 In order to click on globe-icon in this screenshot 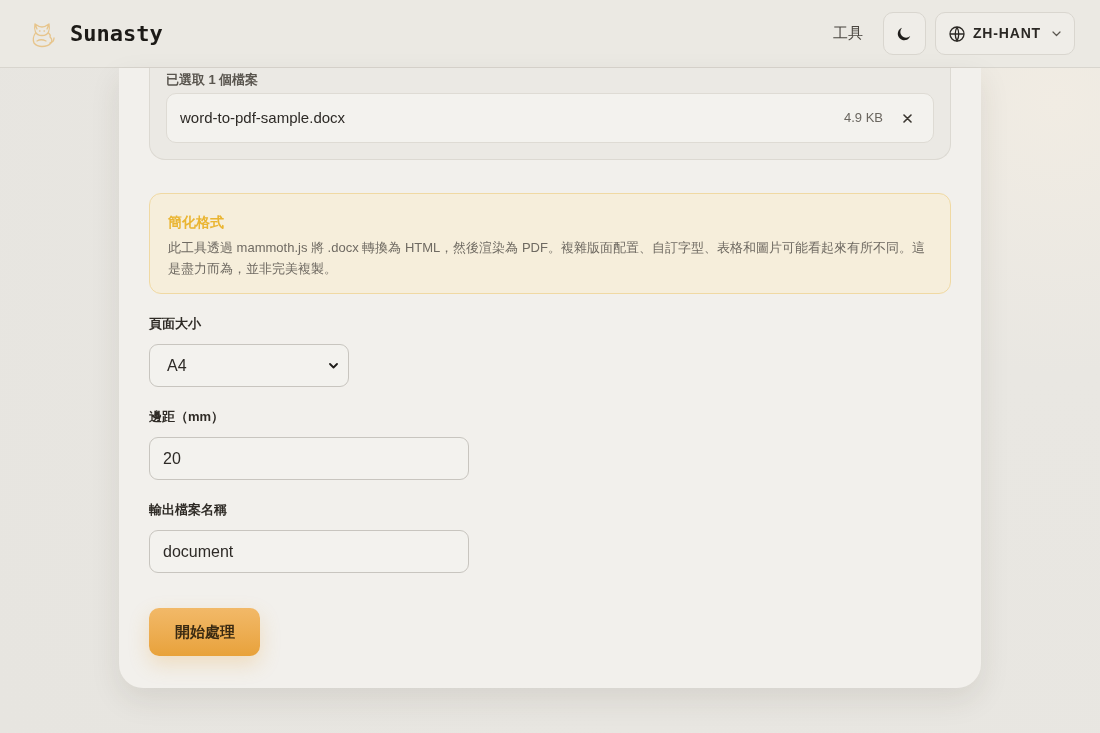, I will do `click(956, 33)`.